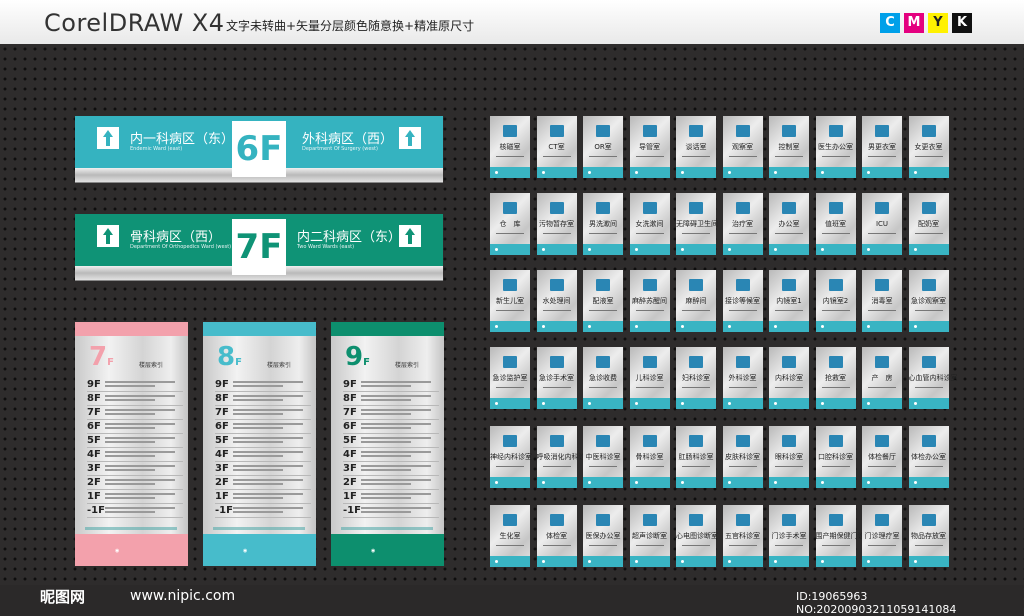 The width and height of the screenshot is (1024, 616). What do you see at coordinates (348, 139) in the screenshot?
I see `right-ward-name: 外科病区（西）` at bounding box center [348, 139].